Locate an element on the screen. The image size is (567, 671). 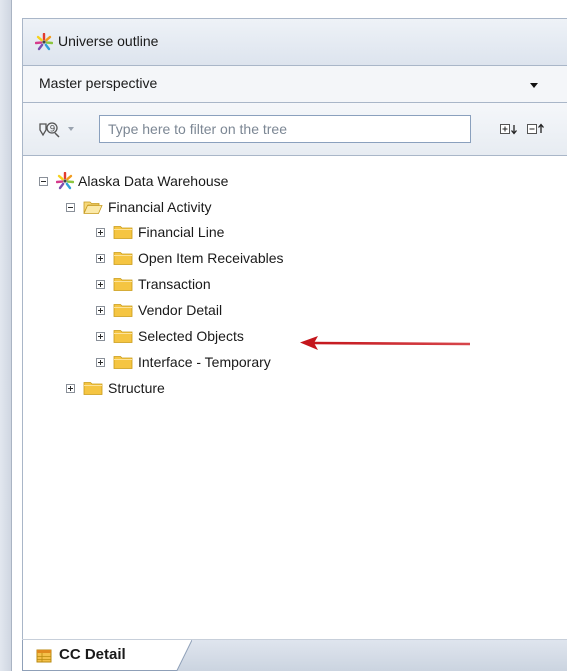
tree-node-structure: Structure is located at coordinates (115, 388).